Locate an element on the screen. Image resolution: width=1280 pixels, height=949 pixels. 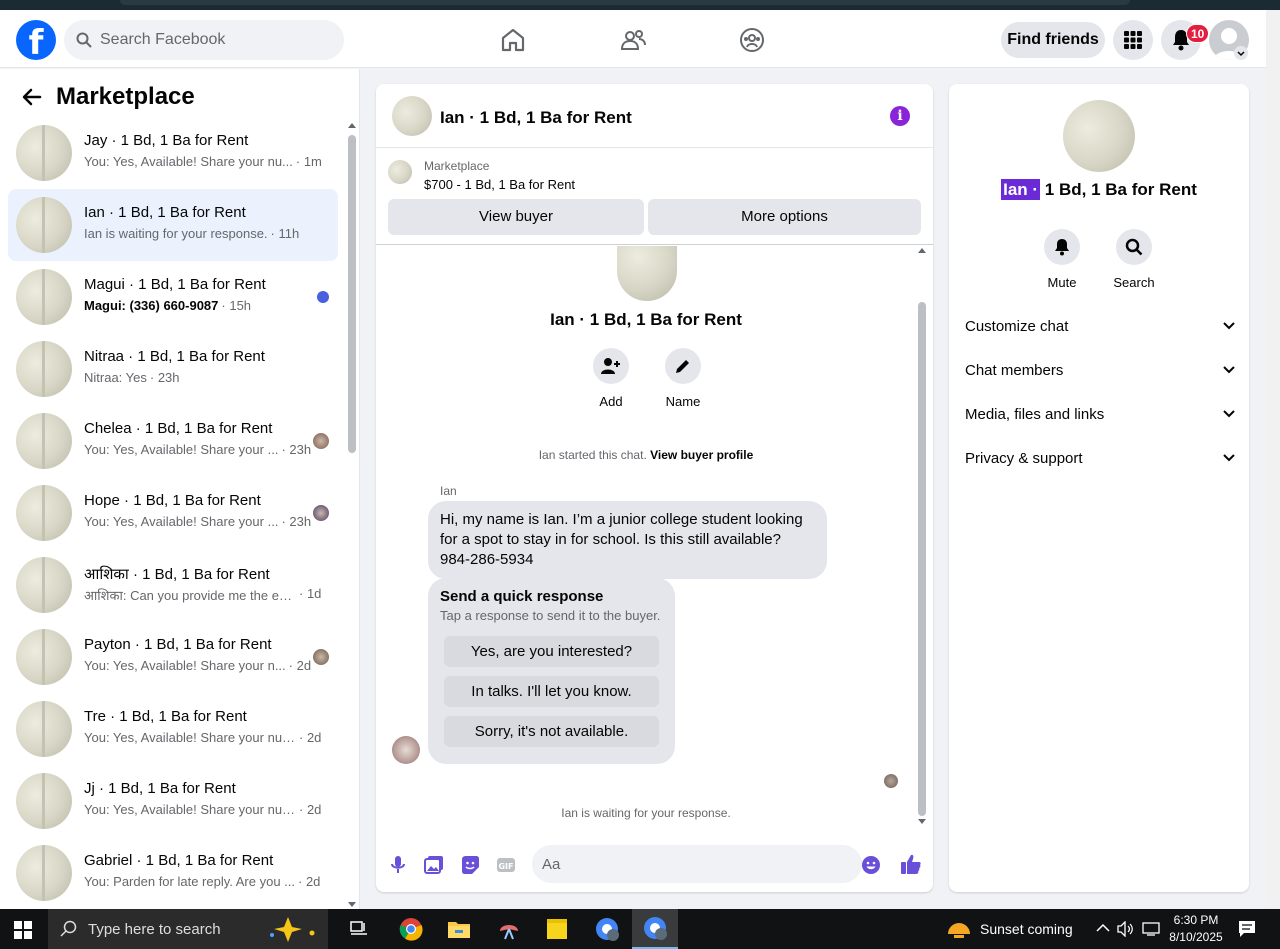
microphone-icon is located at coordinates (398, 865).